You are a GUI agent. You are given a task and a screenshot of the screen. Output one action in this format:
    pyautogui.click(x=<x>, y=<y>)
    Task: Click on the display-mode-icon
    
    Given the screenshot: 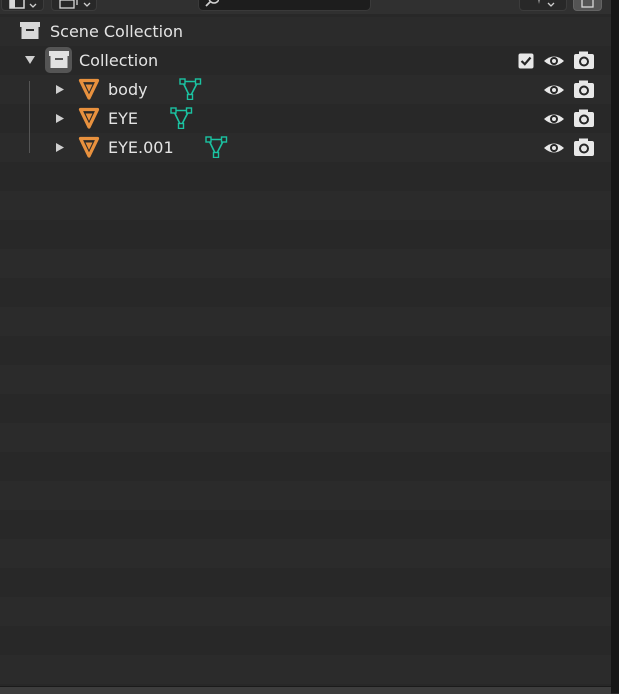 What is the action you would take?
    pyautogui.click(x=23, y=4)
    